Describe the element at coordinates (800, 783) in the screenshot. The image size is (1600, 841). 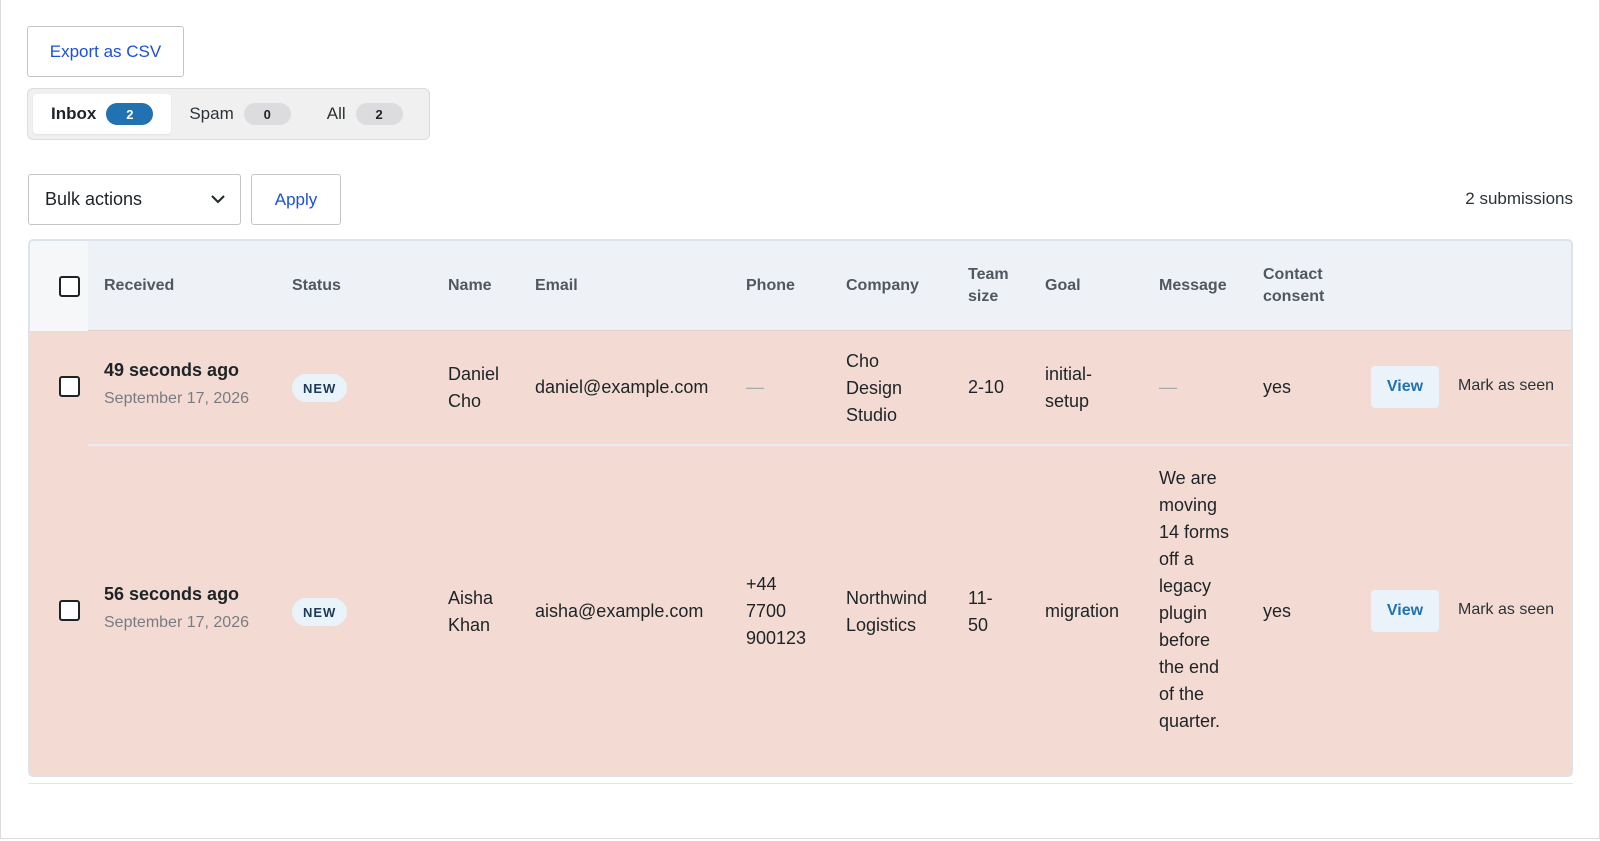
I see `table-footer-rule` at that location.